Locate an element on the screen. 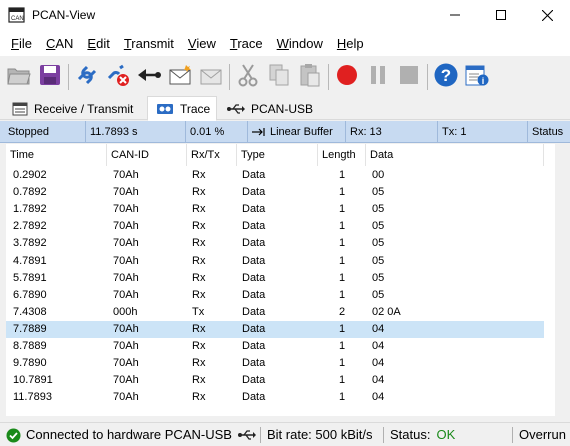 Image resolution: width=570 pixels, height=446 pixels. save-button is located at coordinates (50, 76).